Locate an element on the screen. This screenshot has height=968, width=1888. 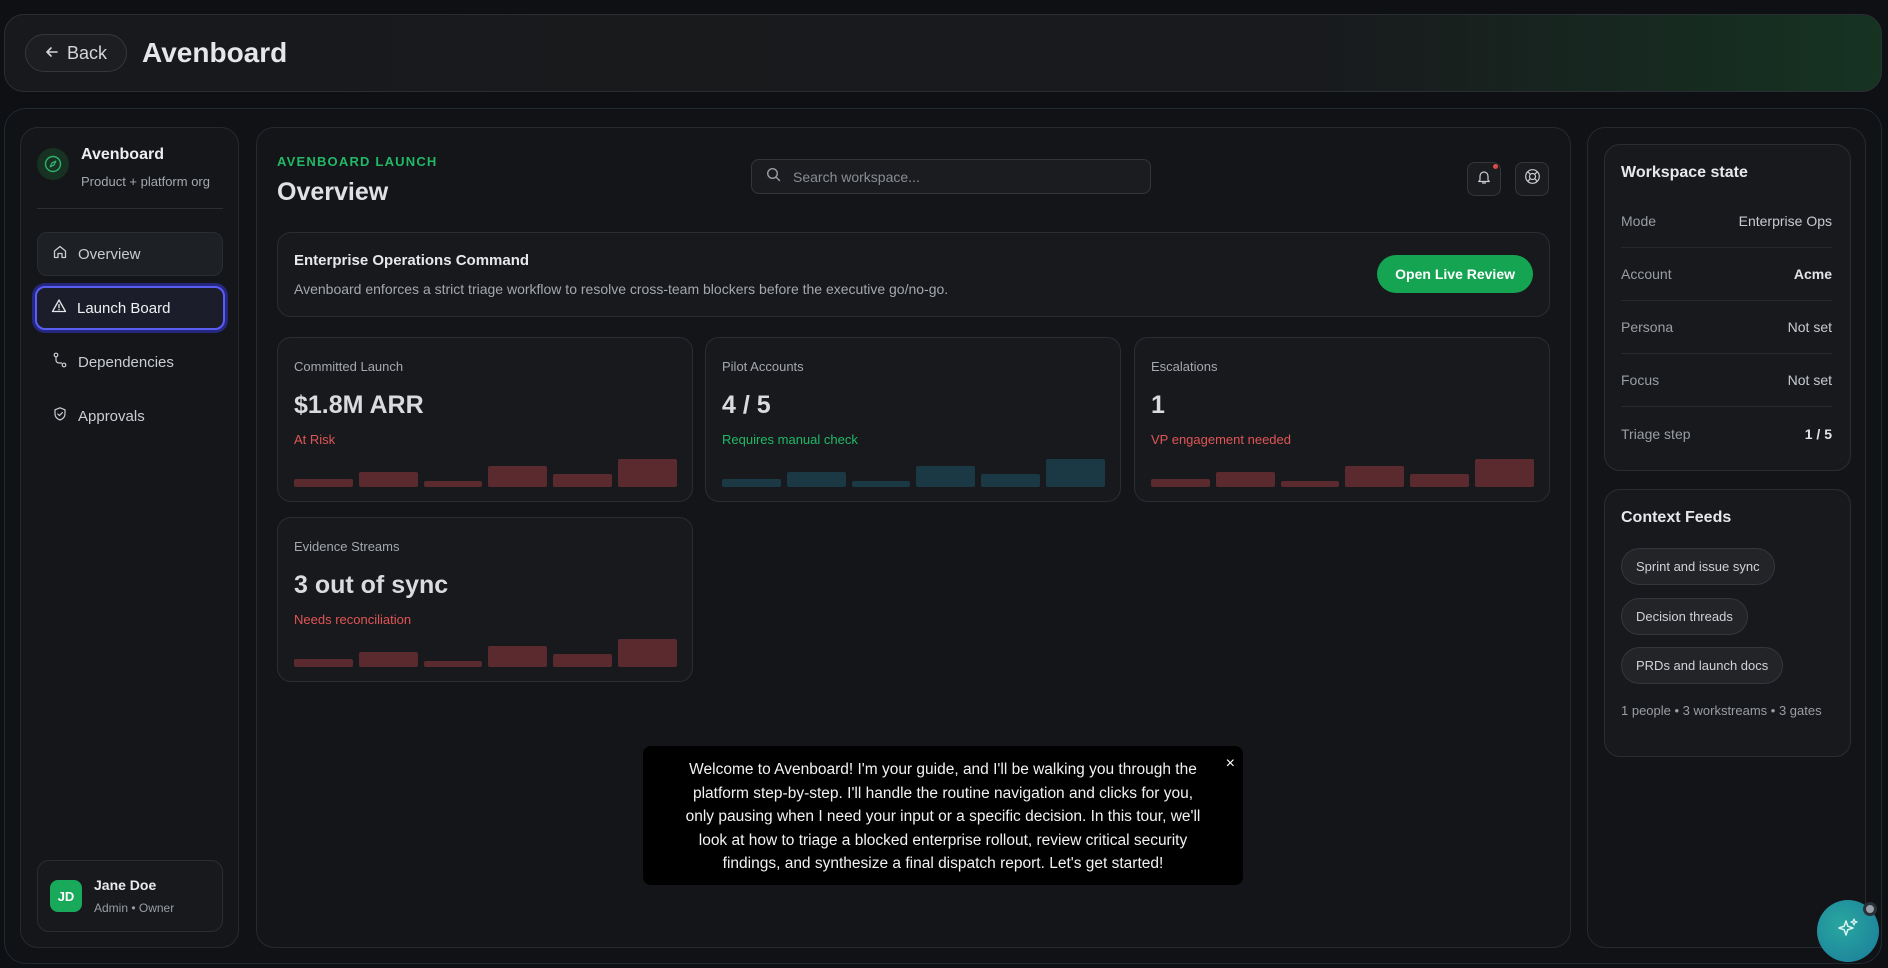
status-dot is located at coordinates (1870, 909).